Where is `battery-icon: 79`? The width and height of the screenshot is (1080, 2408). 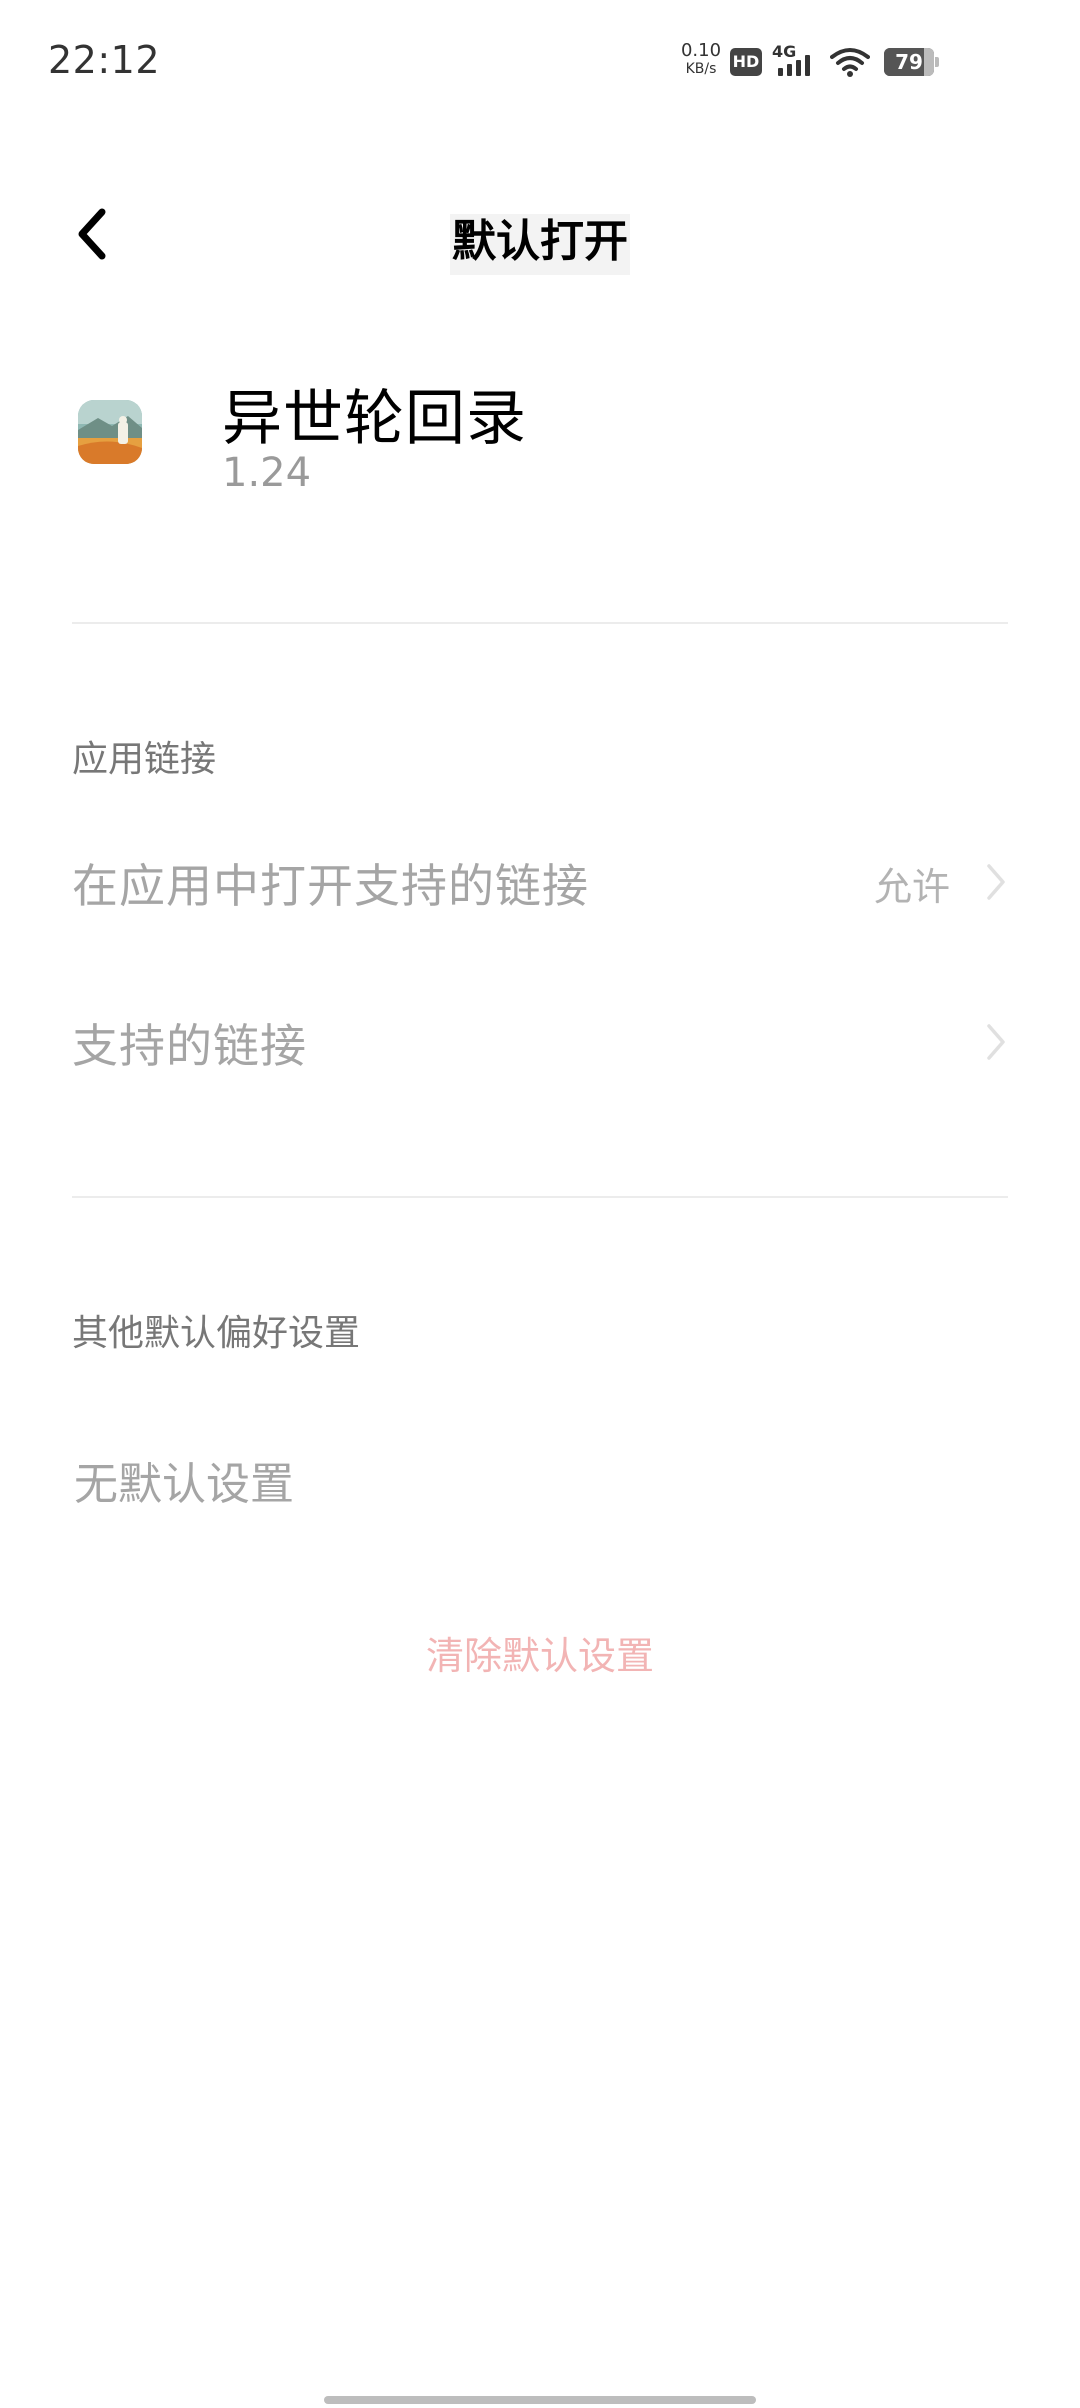
battery-icon: 79 is located at coordinates (912, 62).